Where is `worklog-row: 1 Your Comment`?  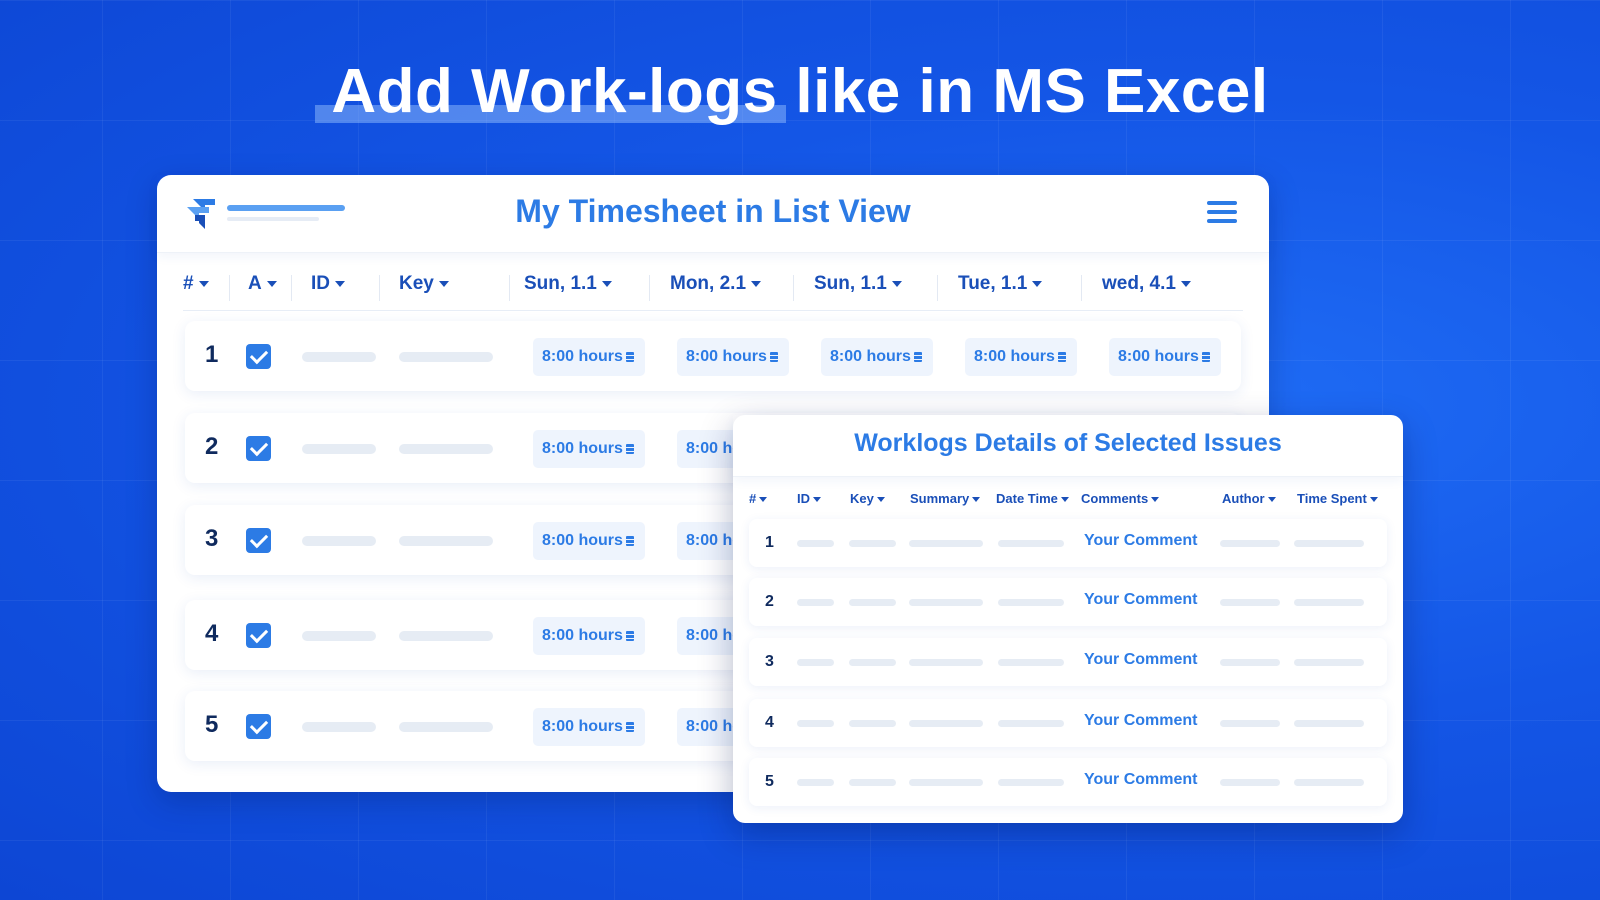 worklog-row: 1 Your Comment is located at coordinates (1068, 543).